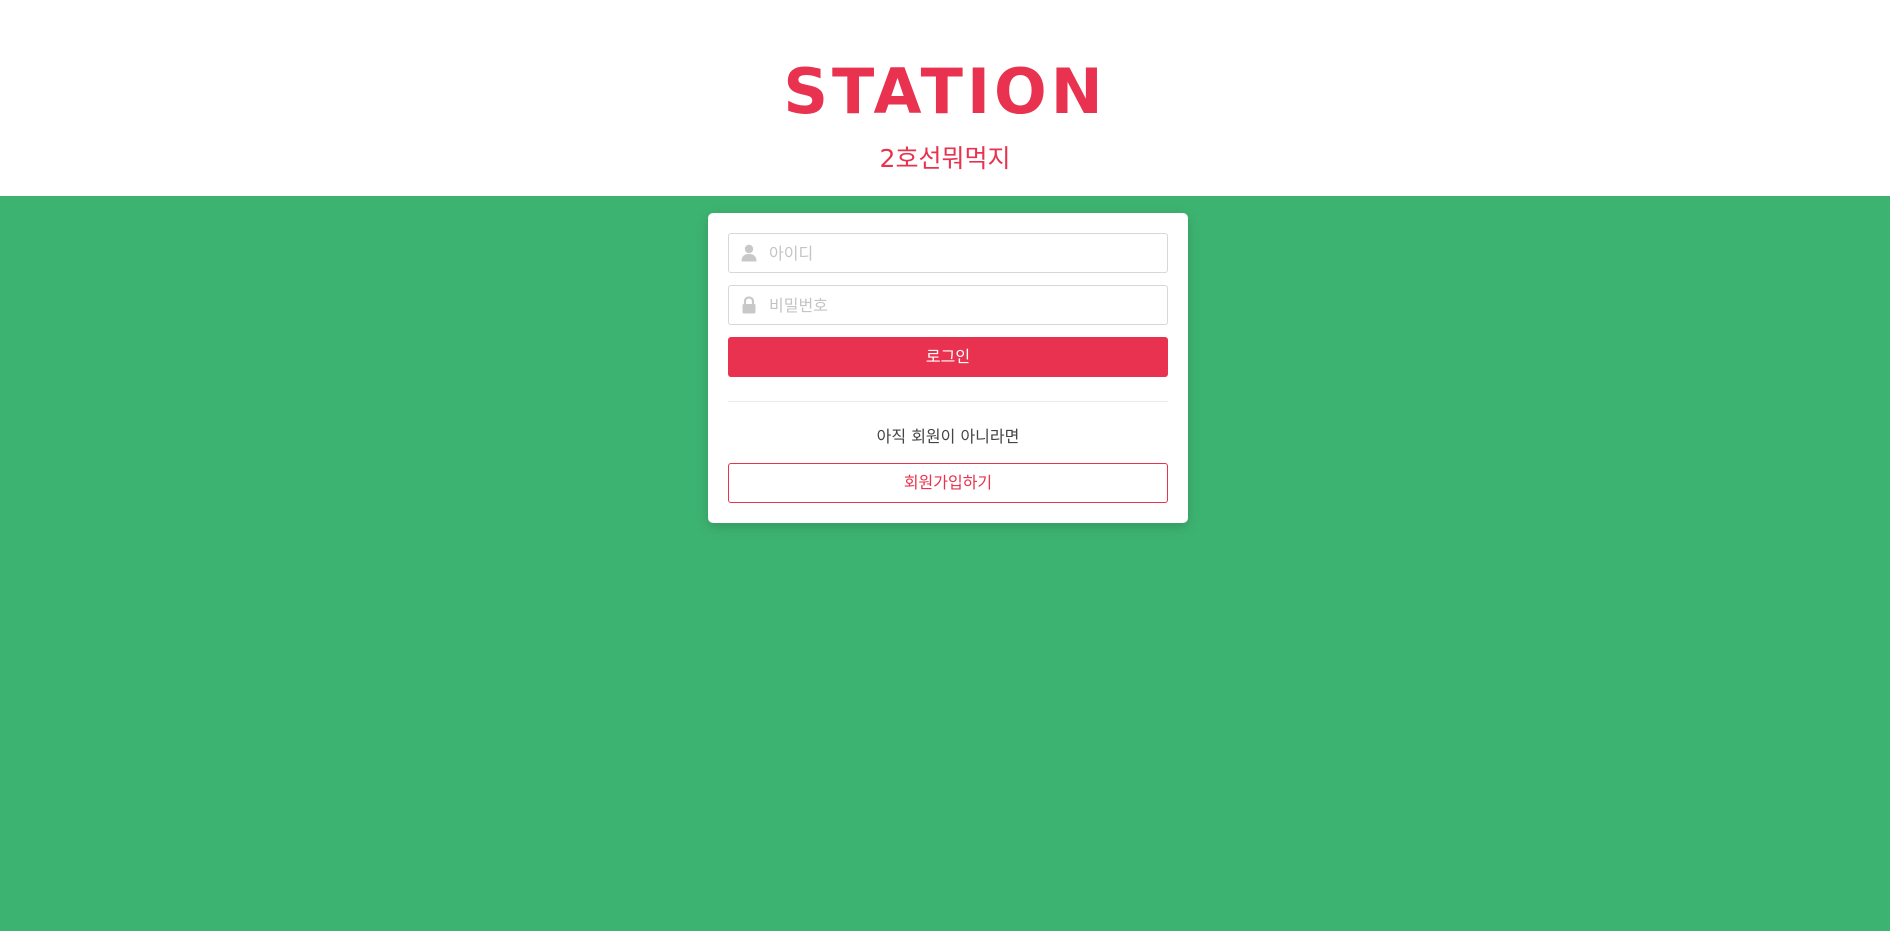 The image size is (1890, 931). What do you see at coordinates (964, 305) in the screenshot?
I see `password-input` at bounding box center [964, 305].